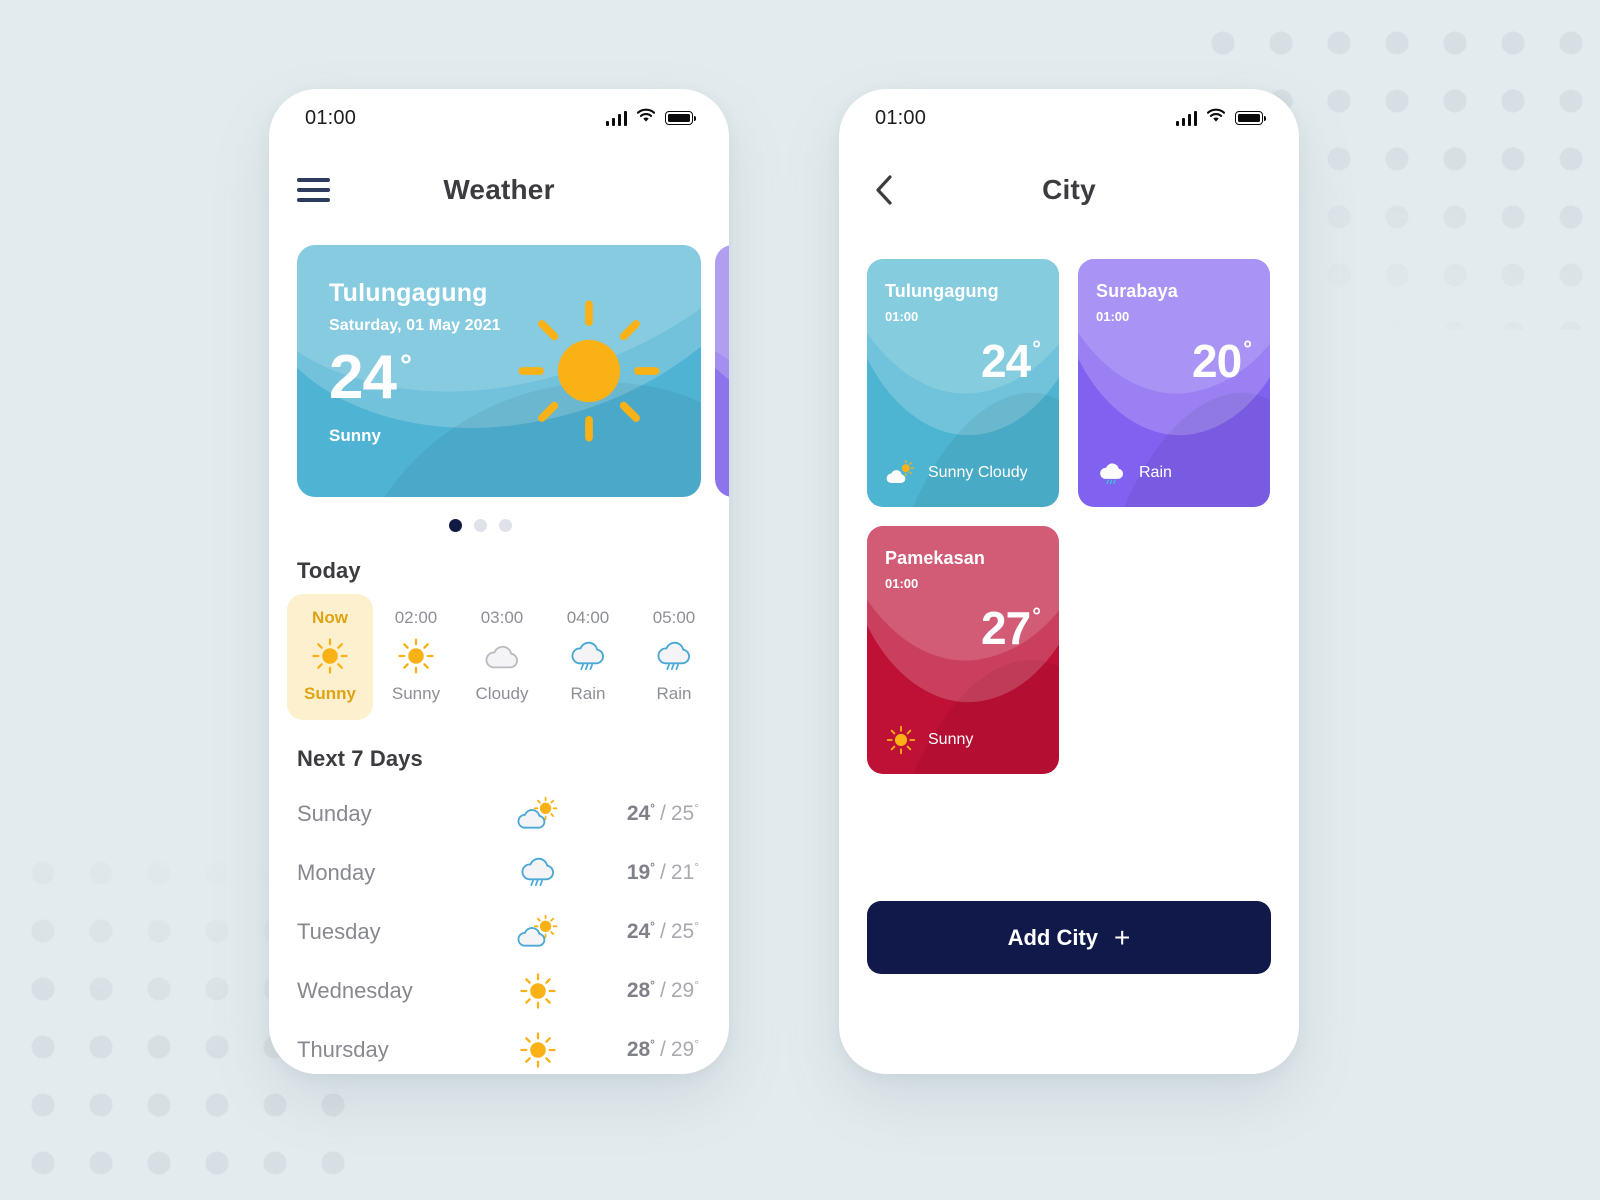  I want to click on app-header: Weather, so click(499, 190).